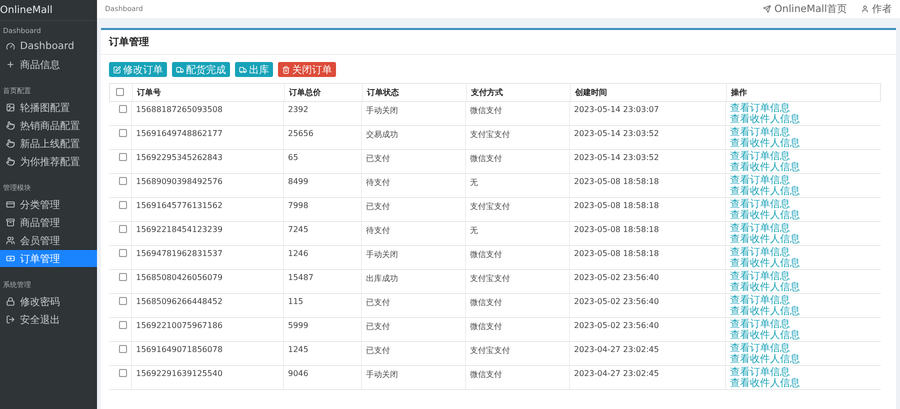 The height and width of the screenshot is (409, 900). What do you see at coordinates (48, 125) in the screenshot?
I see `sidebar-item: 热销商品配置` at bounding box center [48, 125].